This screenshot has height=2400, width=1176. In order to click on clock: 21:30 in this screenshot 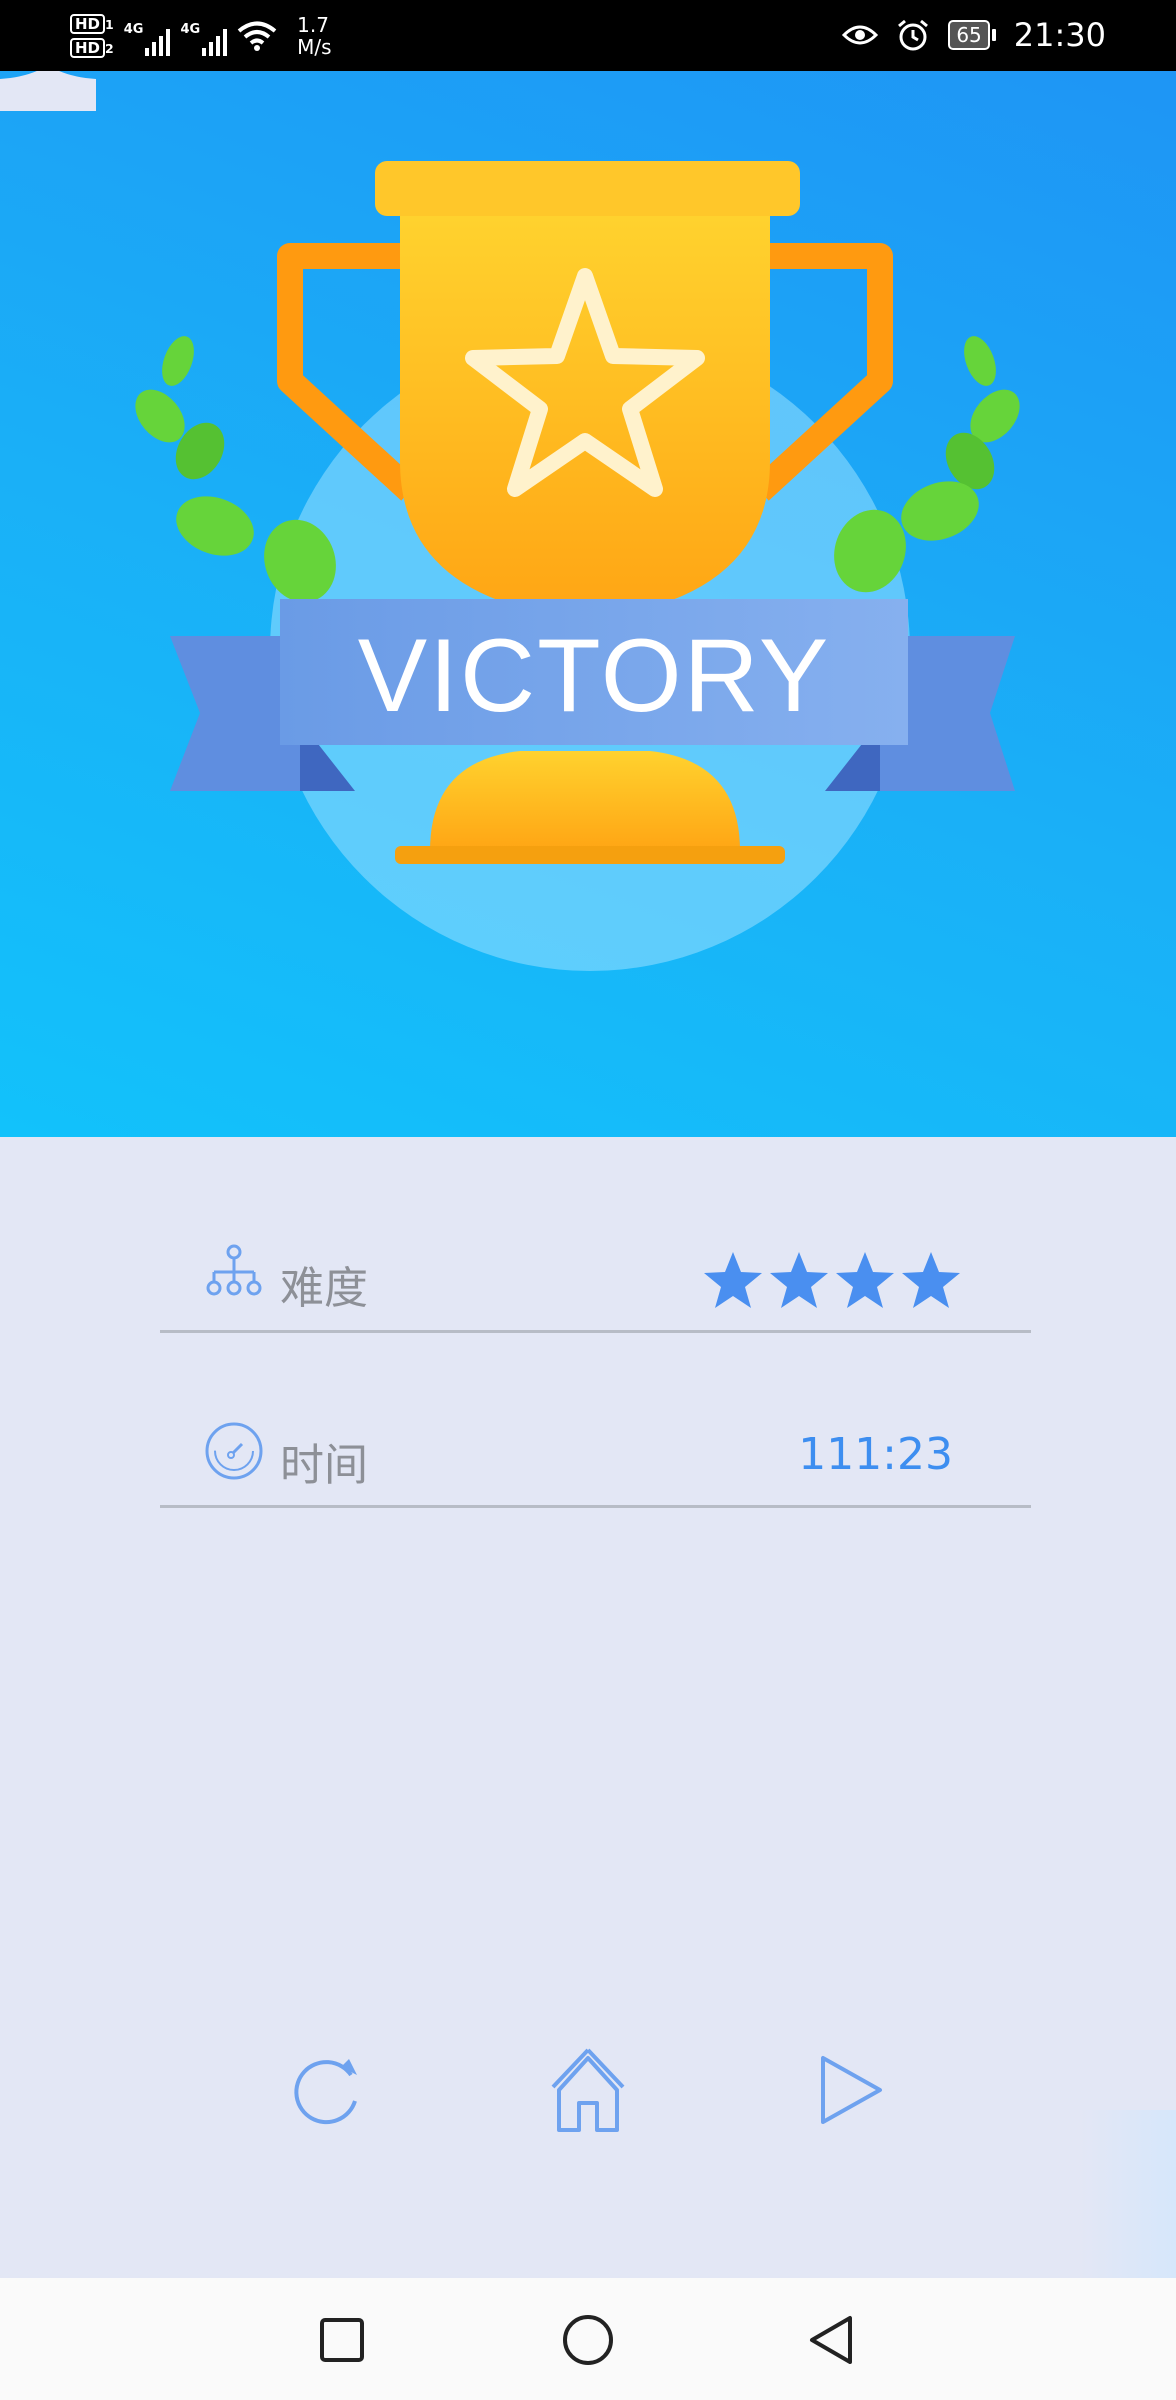, I will do `click(1059, 35)`.